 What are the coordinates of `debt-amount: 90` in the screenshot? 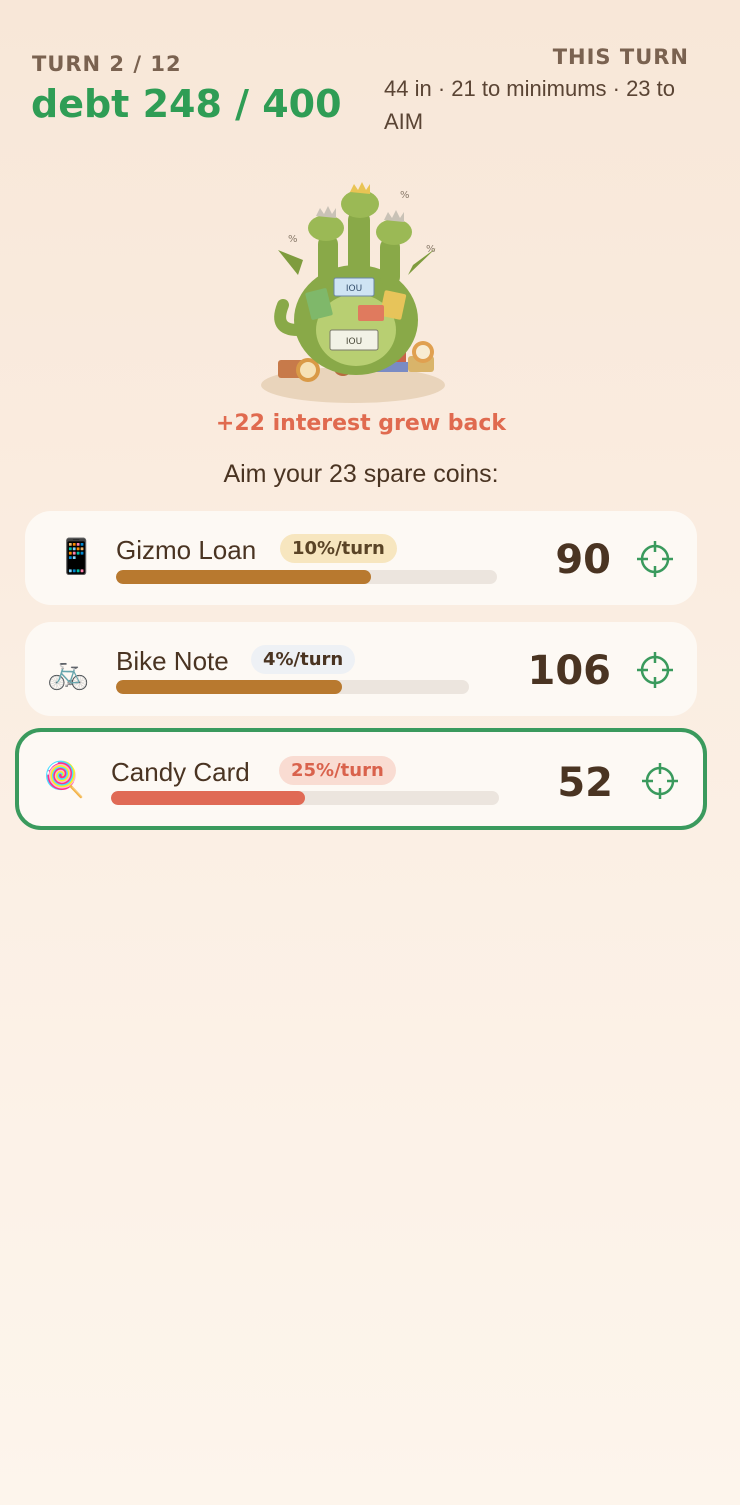 It's located at (583, 560).